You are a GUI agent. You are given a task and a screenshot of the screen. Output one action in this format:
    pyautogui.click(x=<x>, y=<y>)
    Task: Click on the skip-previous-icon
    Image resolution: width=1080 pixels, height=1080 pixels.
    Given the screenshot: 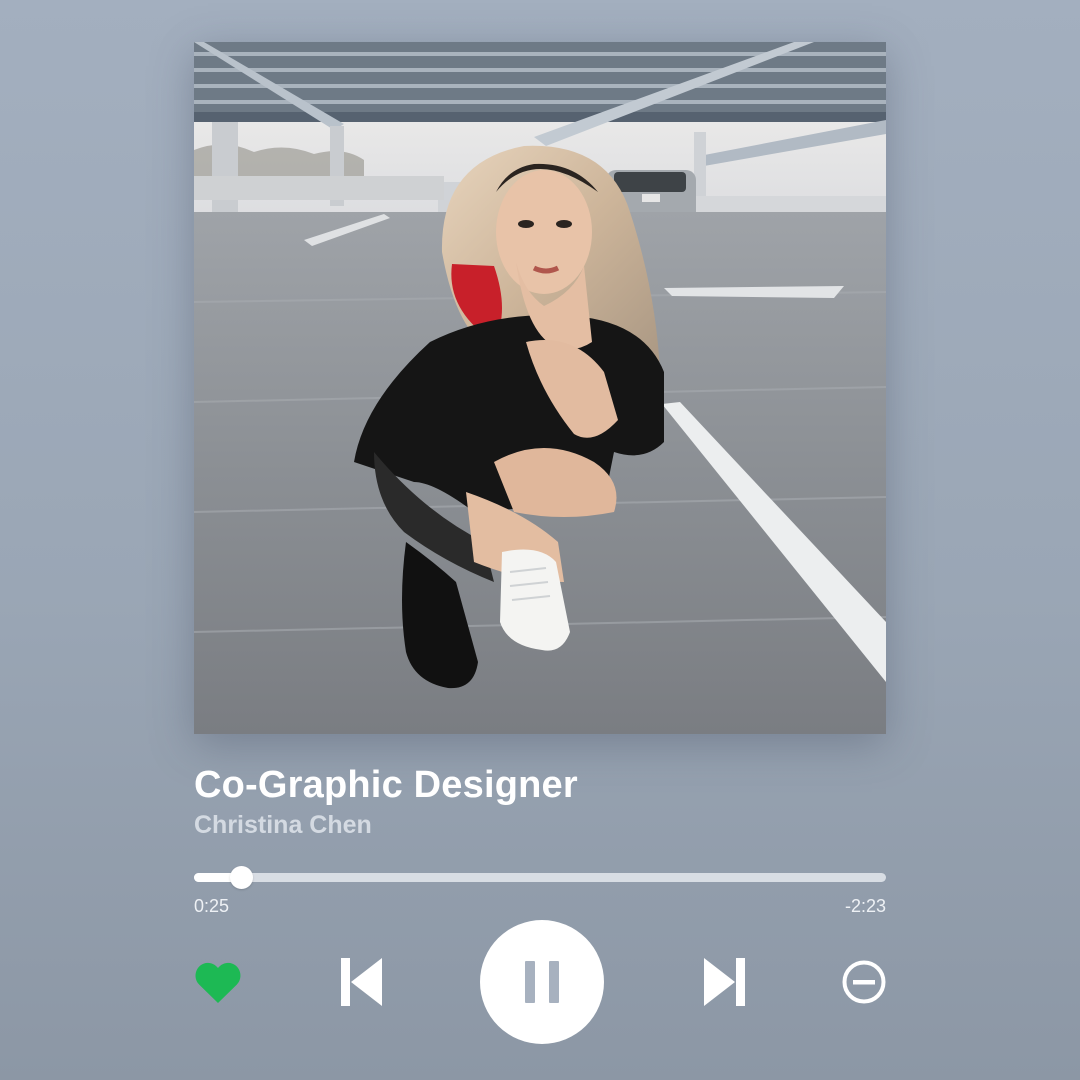 What is the action you would take?
    pyautogui.click(x=361, y=982)
    